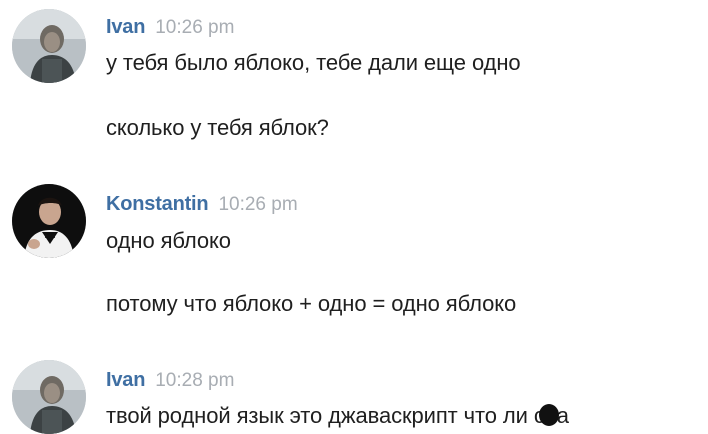  What do you see at coordinates (168, 240) in the screenshot?
I see `message-text: одно яблоко` at bounding box center [168, 240].